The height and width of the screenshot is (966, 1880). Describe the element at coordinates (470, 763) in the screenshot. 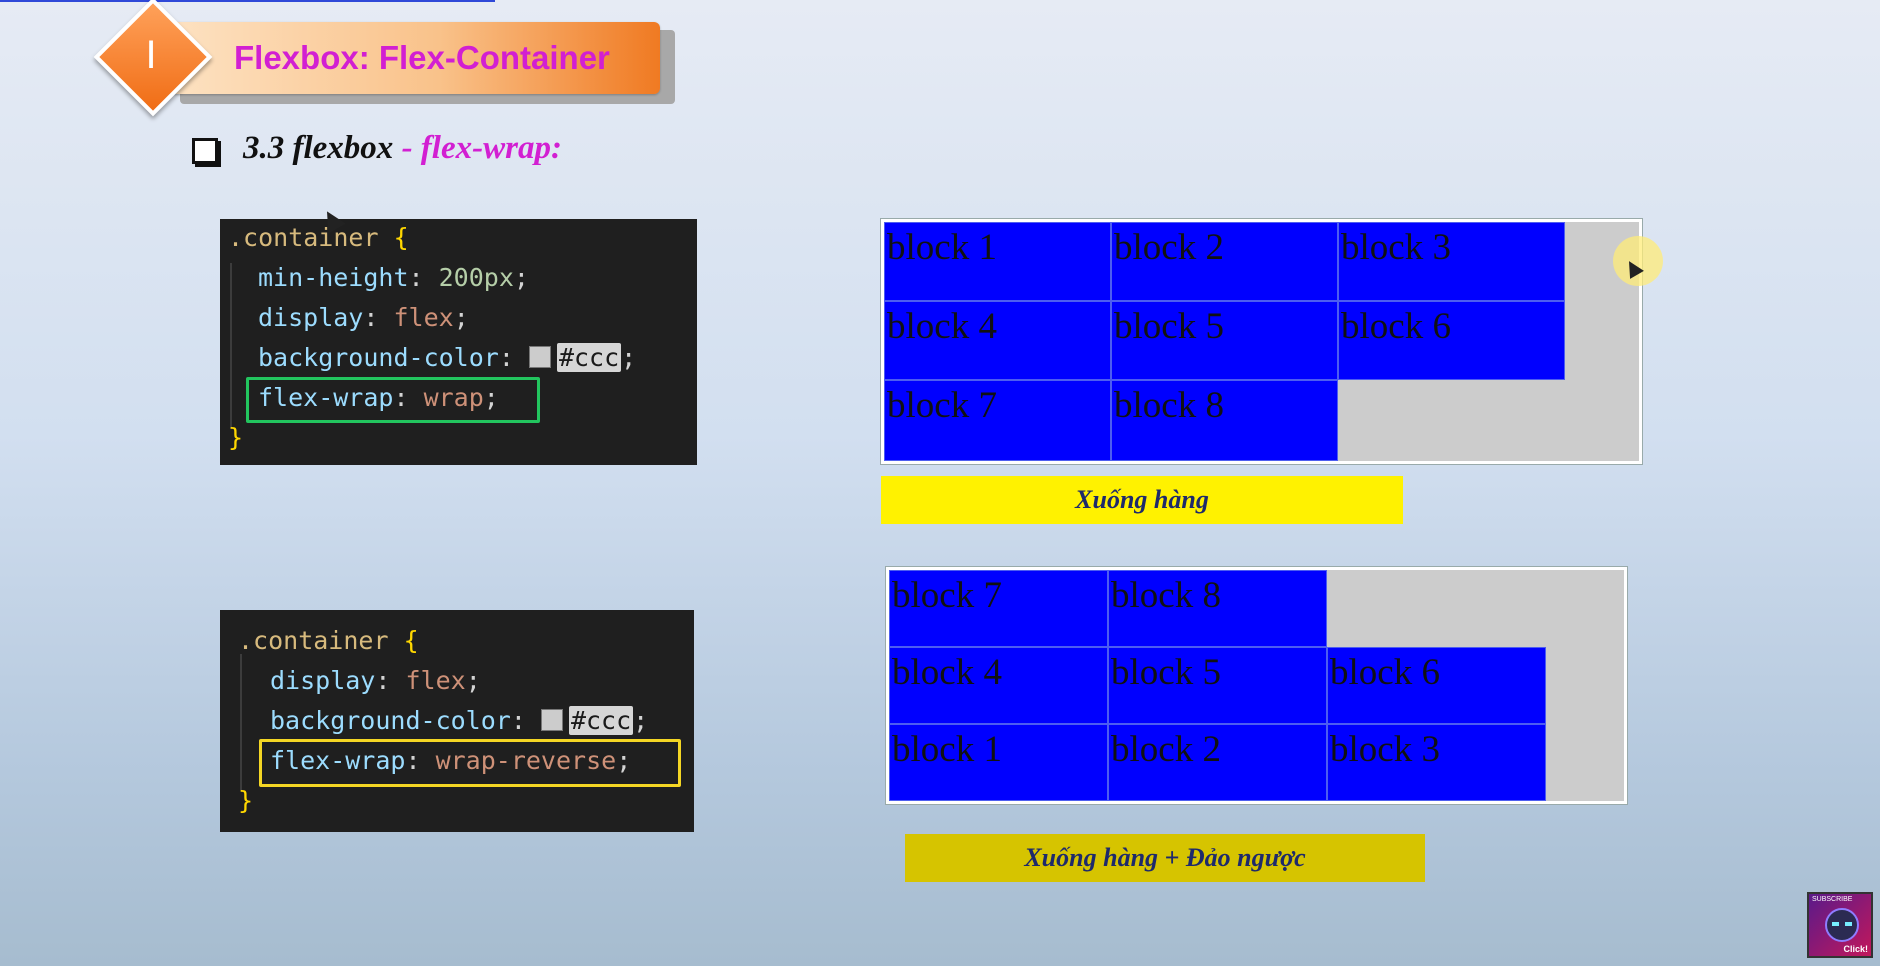

I see `highlight-box-yellow` at that location.